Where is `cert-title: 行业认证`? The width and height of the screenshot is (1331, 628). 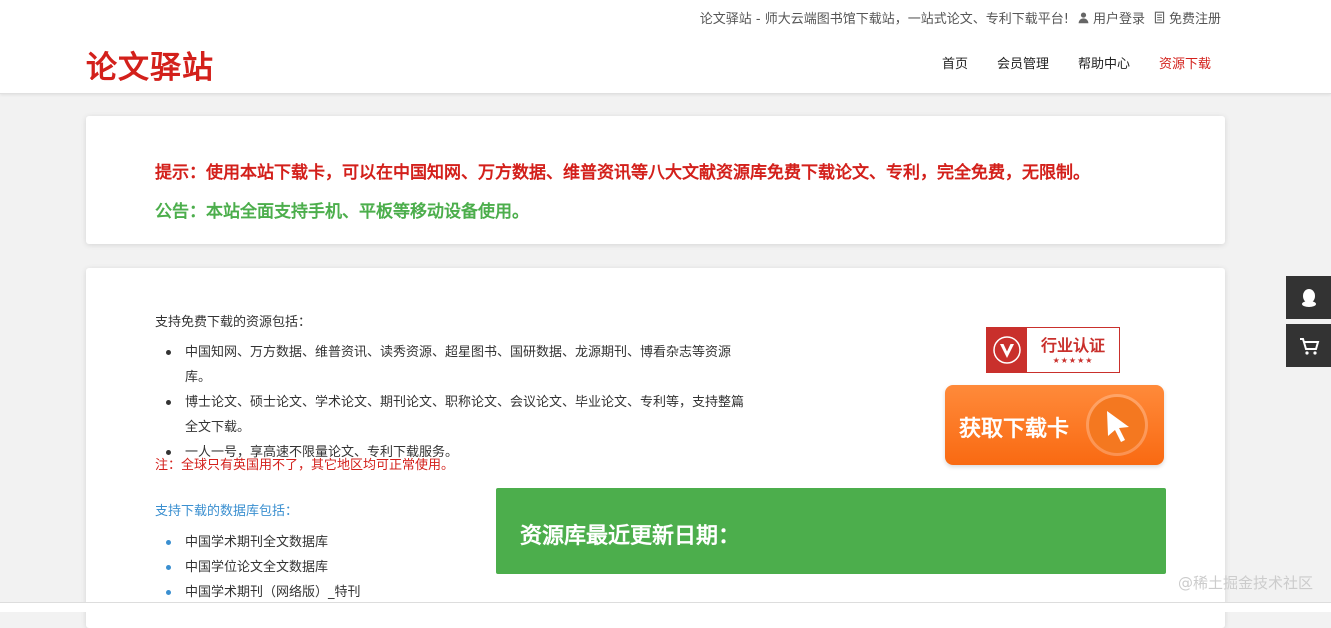 cert-title: 行业认证 is located at coordinates (1072, 345).